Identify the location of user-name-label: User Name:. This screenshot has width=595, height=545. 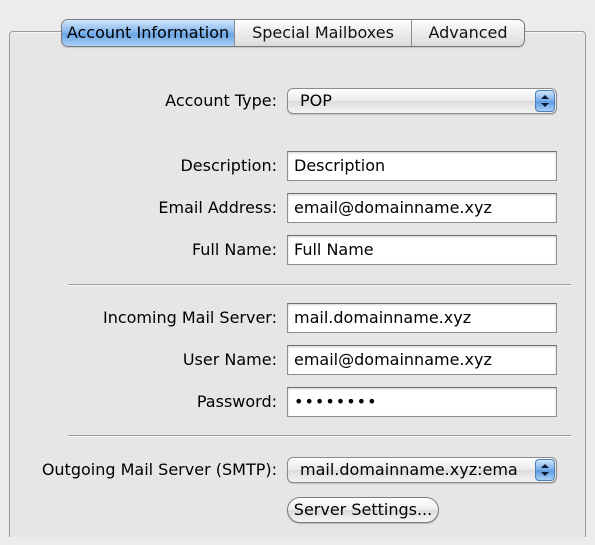
(229, 359).